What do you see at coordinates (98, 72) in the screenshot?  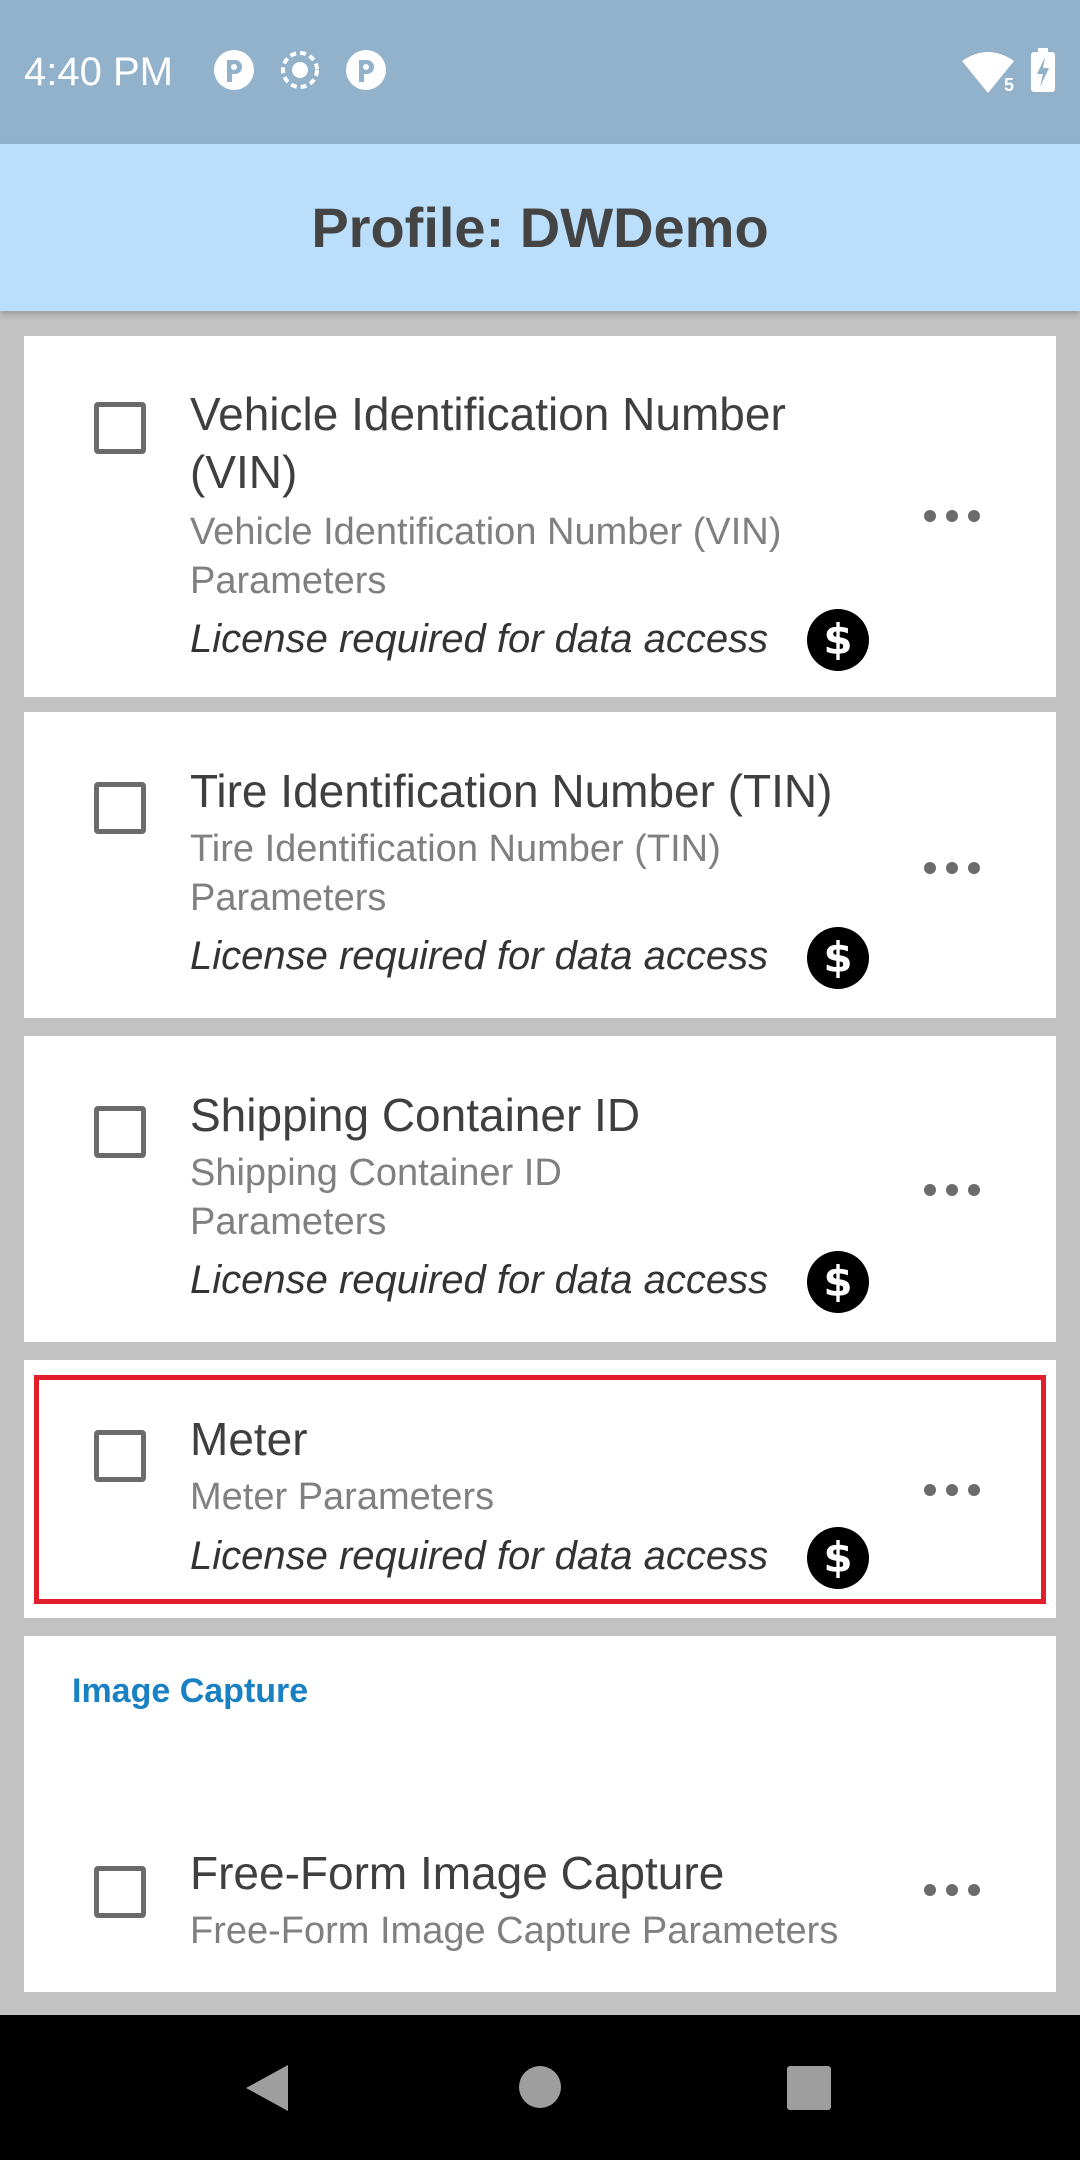 I see `status-time: 4:40 PM` at bounding box center [98, 72].